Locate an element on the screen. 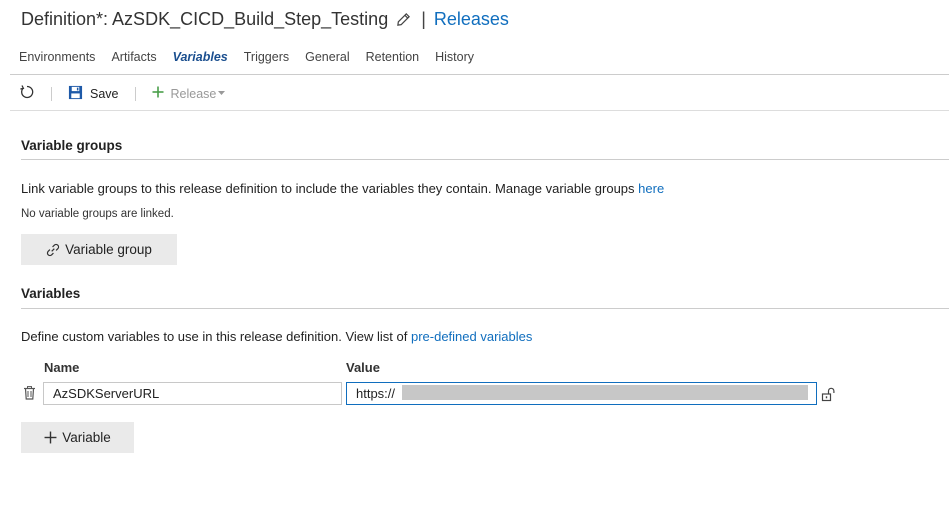 The height and width of the screenshot is (522, 949). no-variable-groups-text: No variable groups are linked. is located at coordinates (97, 214).